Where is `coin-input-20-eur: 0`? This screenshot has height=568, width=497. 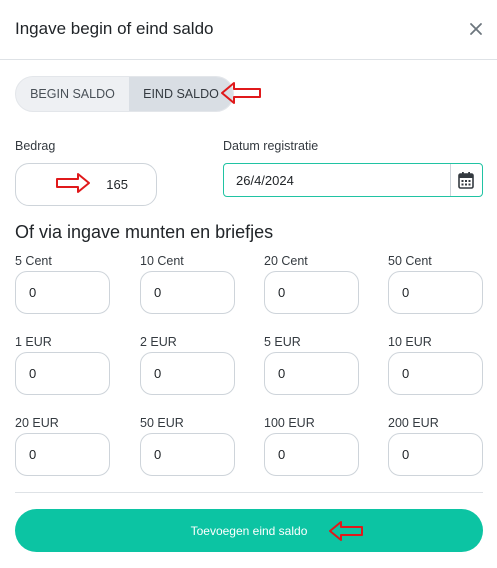 coin-input-20-eur: 0 is located at coordinates (62, 454).